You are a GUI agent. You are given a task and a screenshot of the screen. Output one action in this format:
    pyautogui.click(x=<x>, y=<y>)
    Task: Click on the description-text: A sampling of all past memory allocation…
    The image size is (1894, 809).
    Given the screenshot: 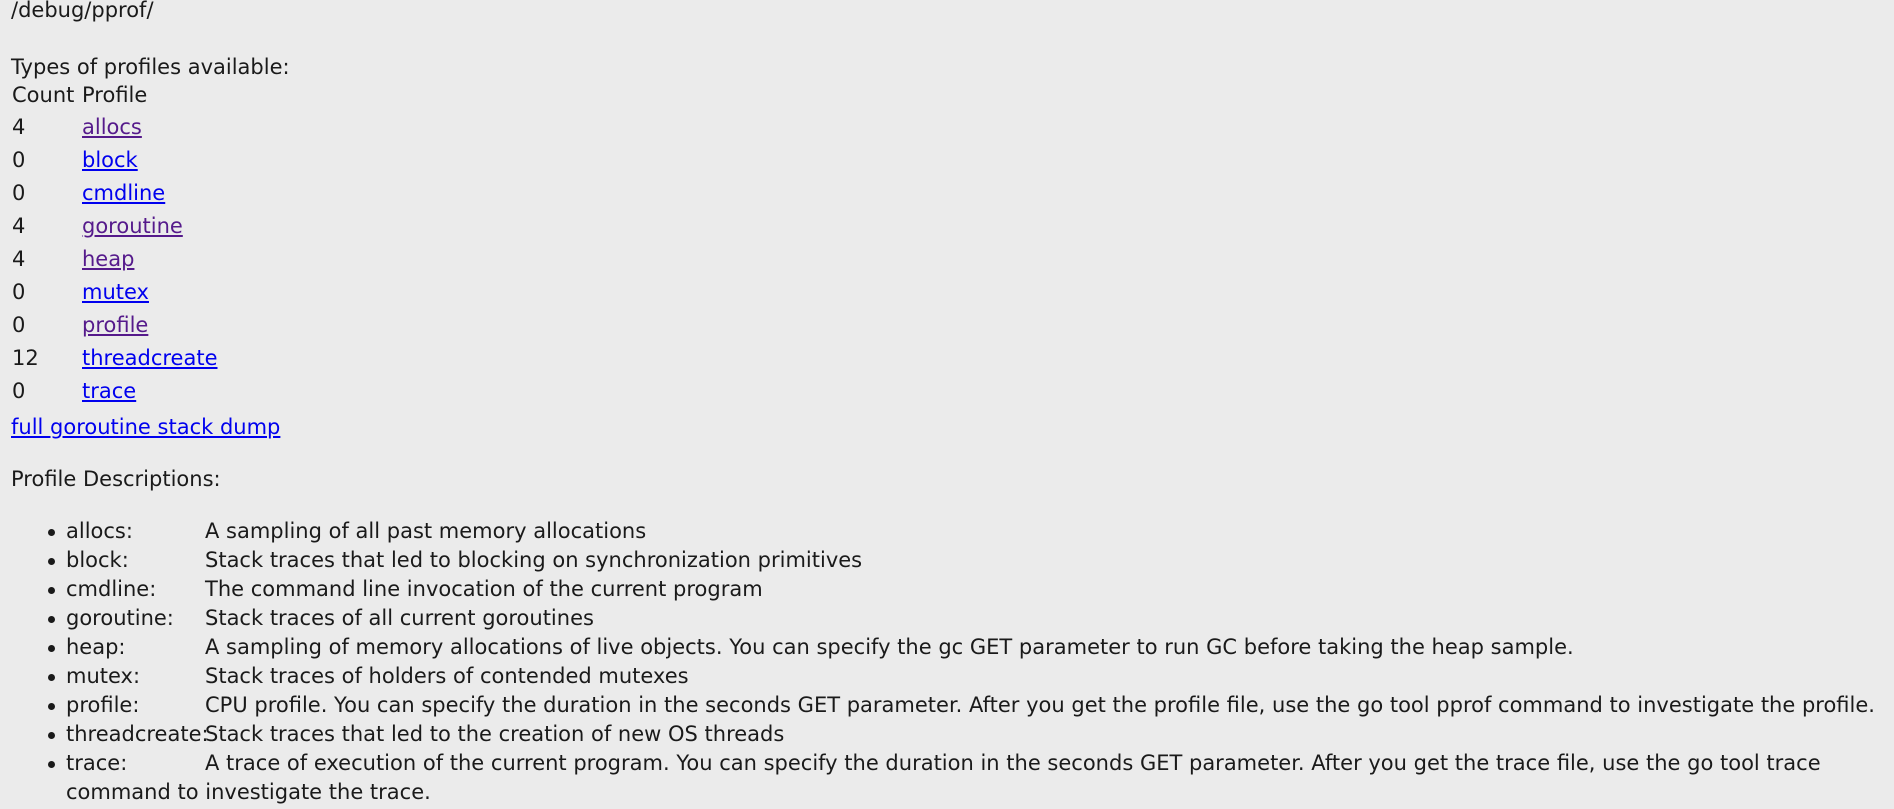 What is the action you would take?
    pyautogui.click(x=426, y=531)
    